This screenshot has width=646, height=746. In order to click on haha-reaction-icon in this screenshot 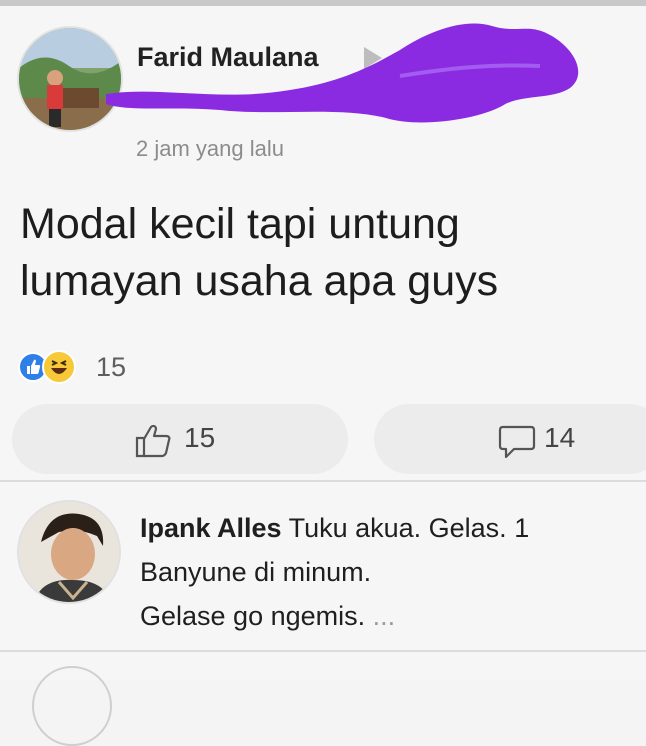, I will do `click(59, 367)`.